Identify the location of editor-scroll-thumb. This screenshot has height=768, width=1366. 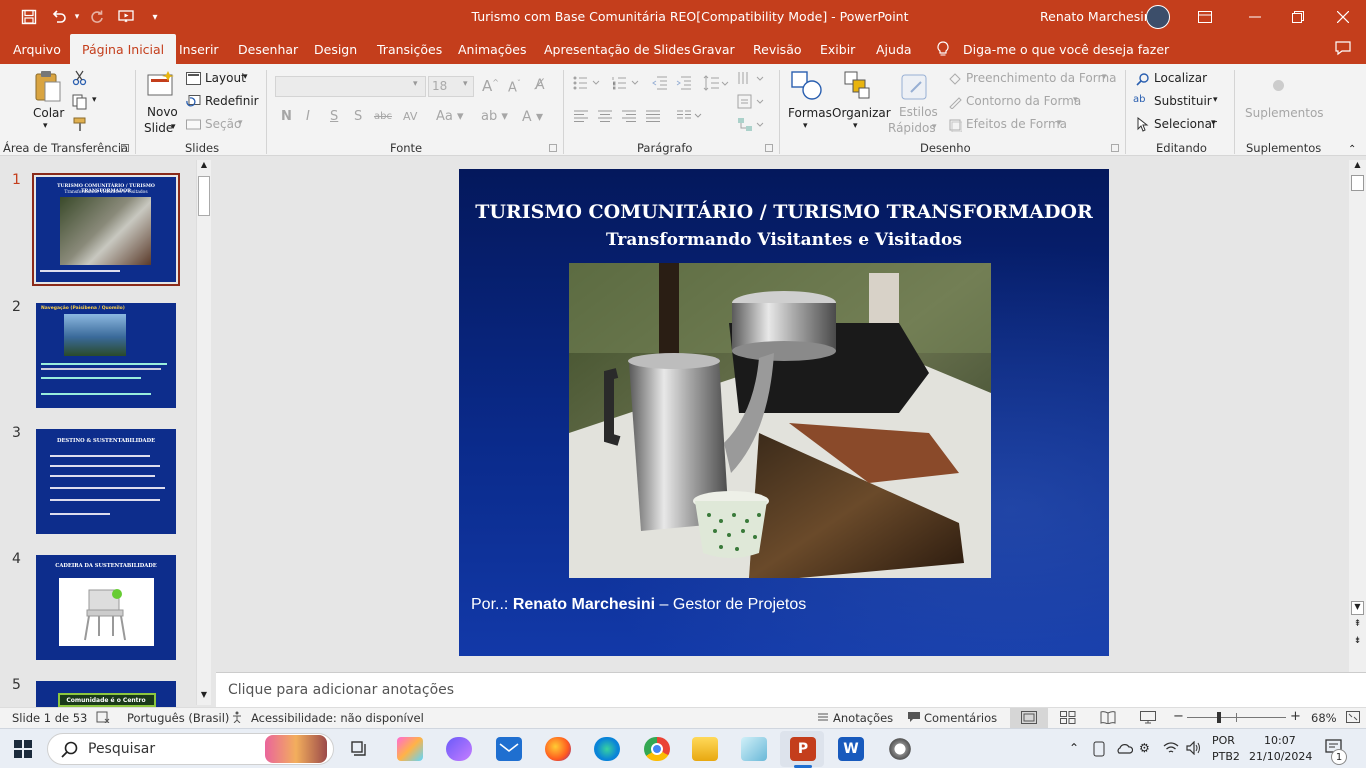
(1357, 183).